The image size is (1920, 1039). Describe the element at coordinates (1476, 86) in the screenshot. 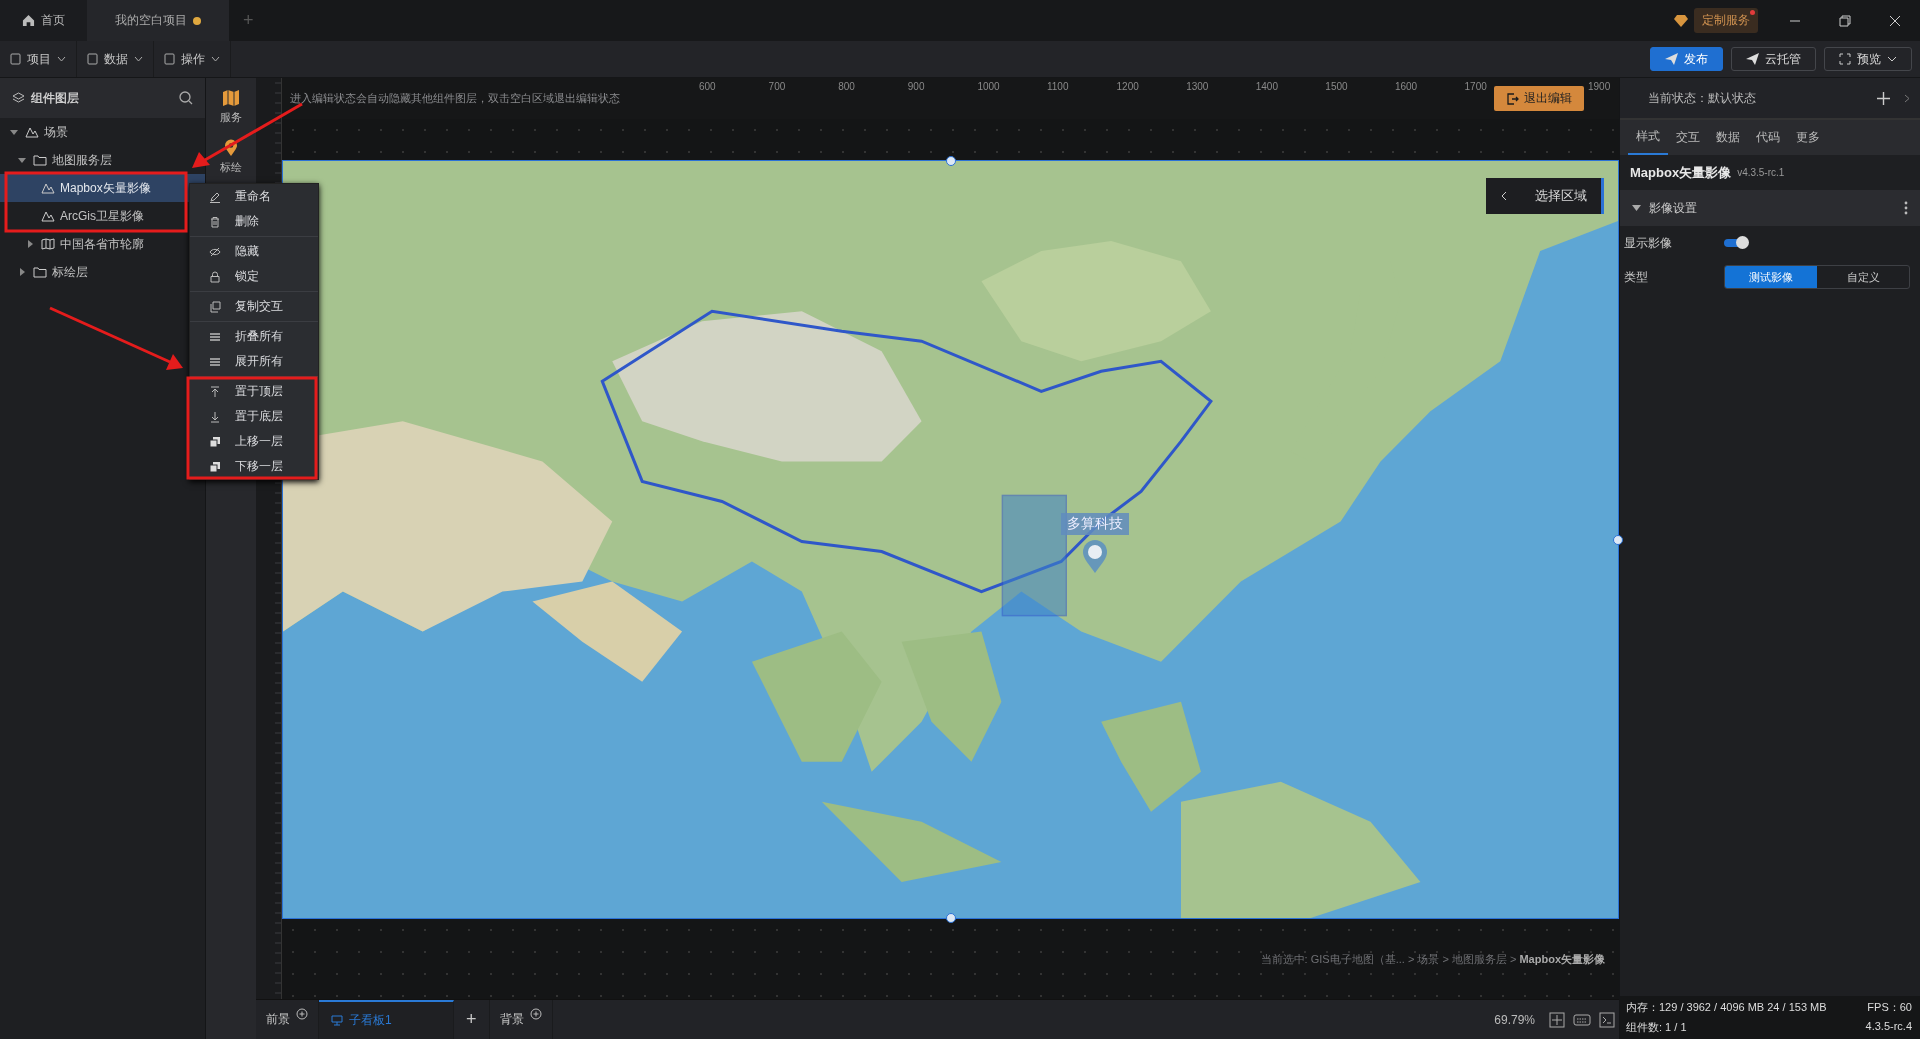

I see `ruler-number: 1700` at that location.